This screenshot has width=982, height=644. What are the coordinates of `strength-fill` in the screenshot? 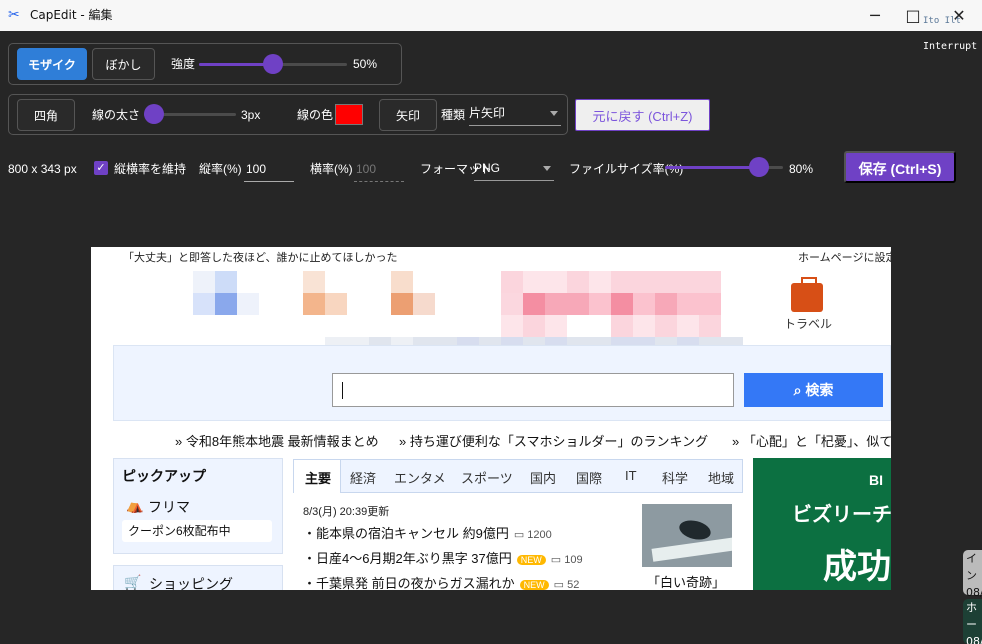 It's located at (236, 64).